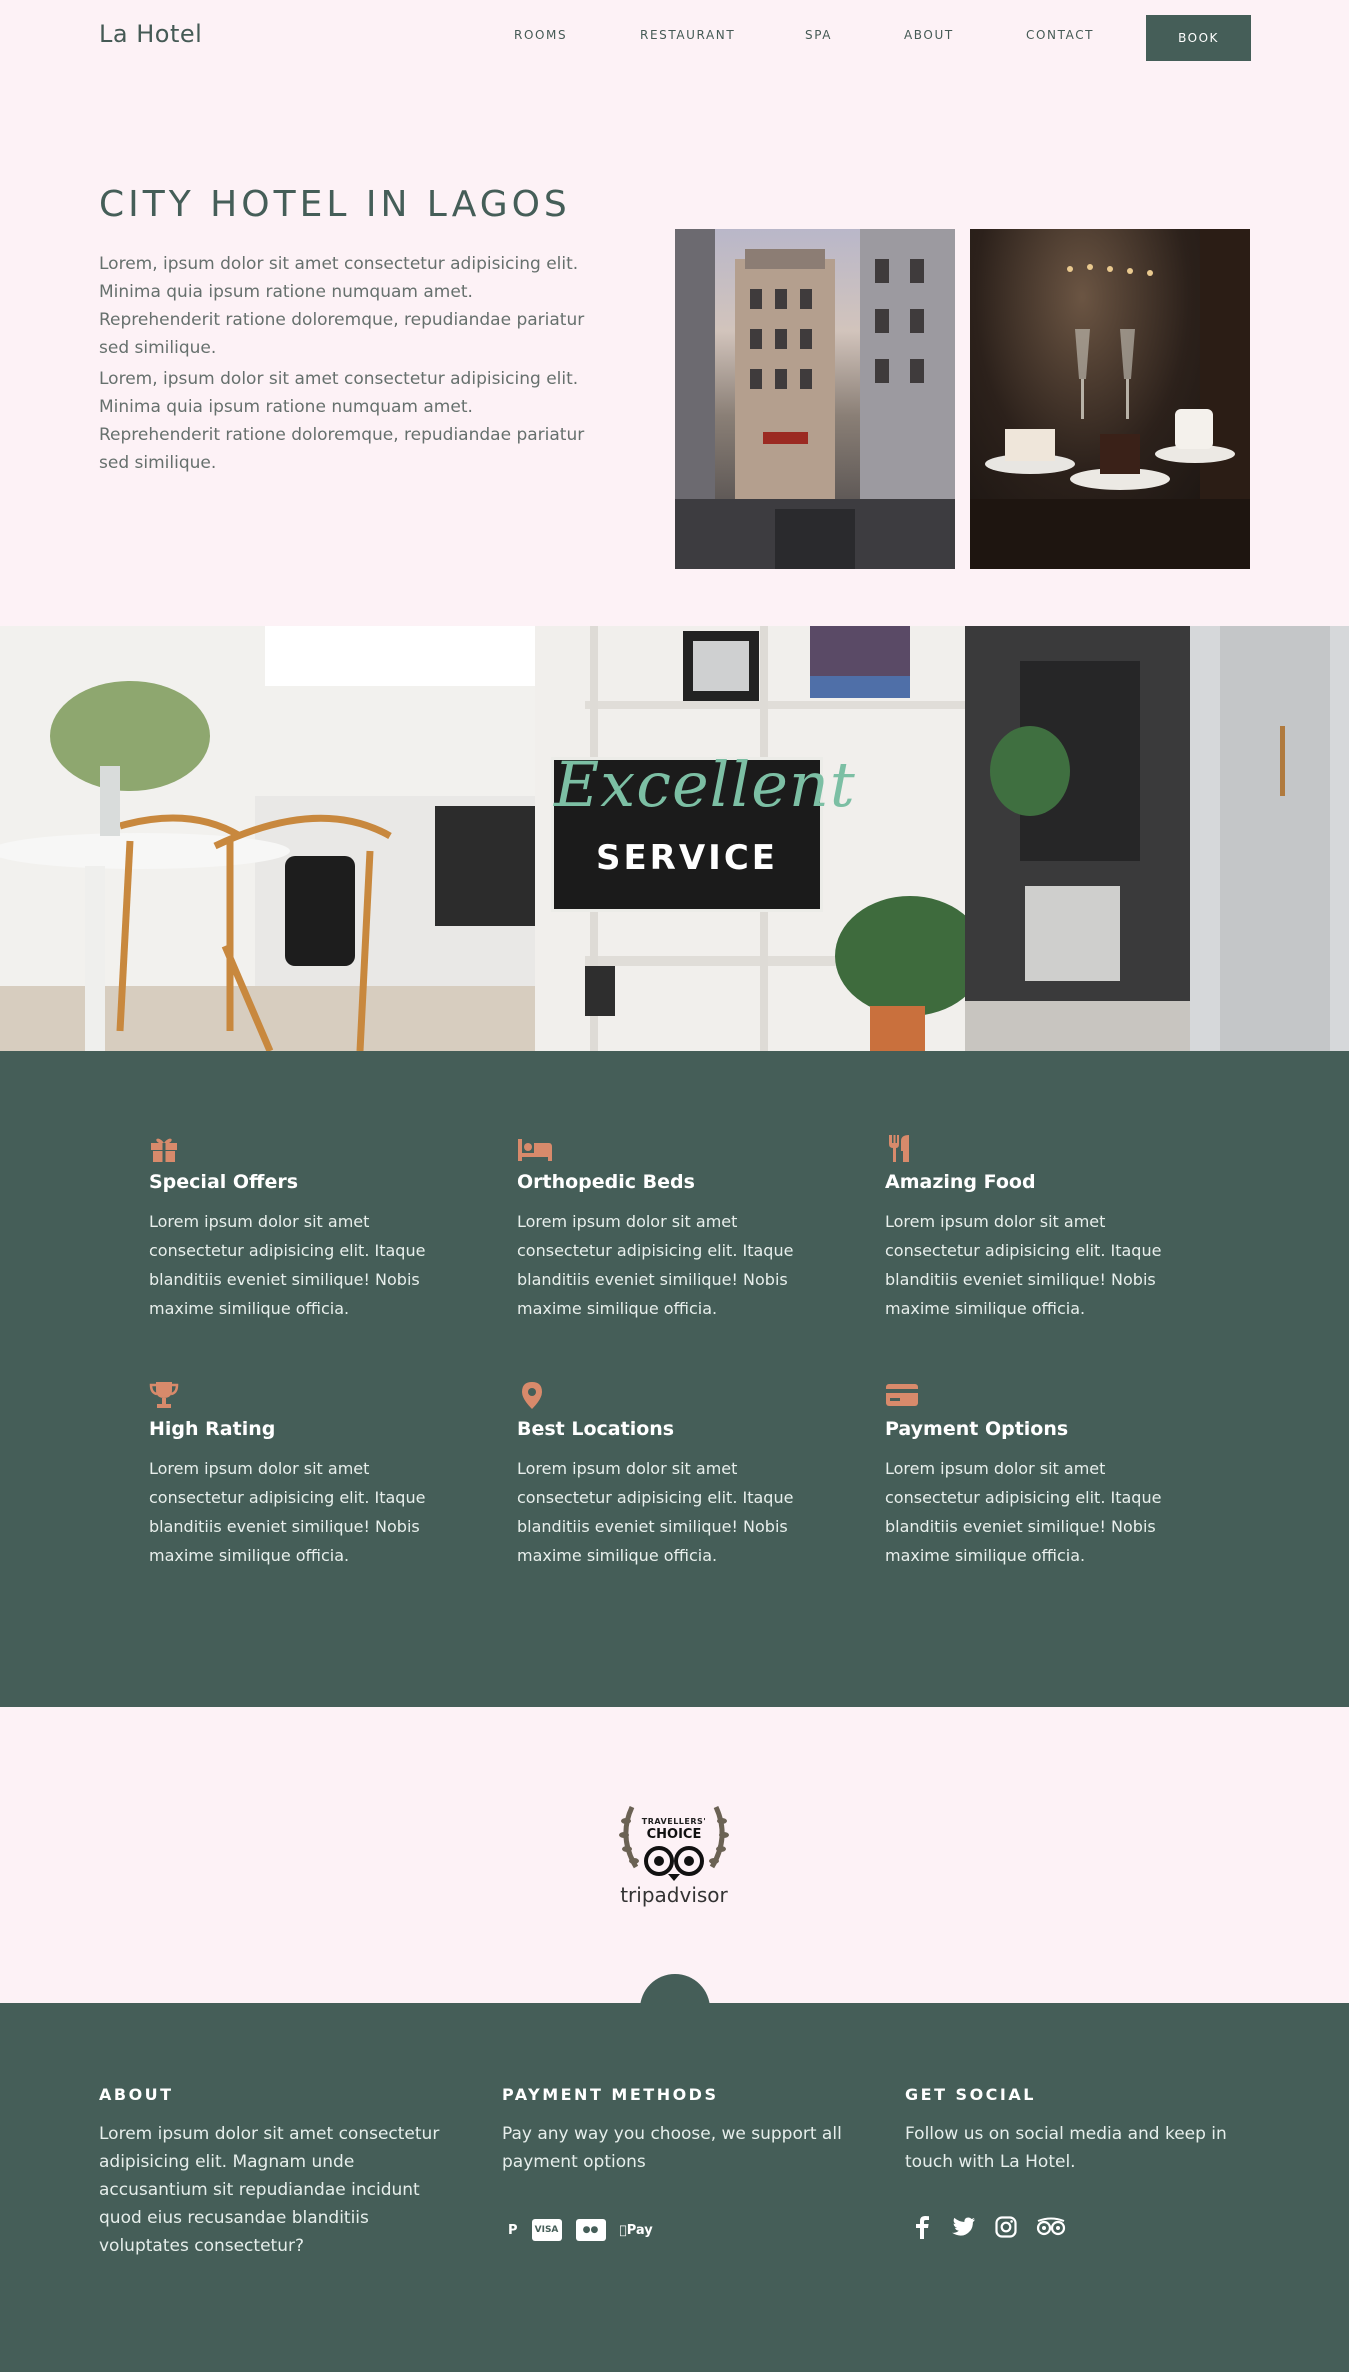 The height and width of the screenshot is (2372, 1349). I want to click on bed-icon, so click(535, 1150).